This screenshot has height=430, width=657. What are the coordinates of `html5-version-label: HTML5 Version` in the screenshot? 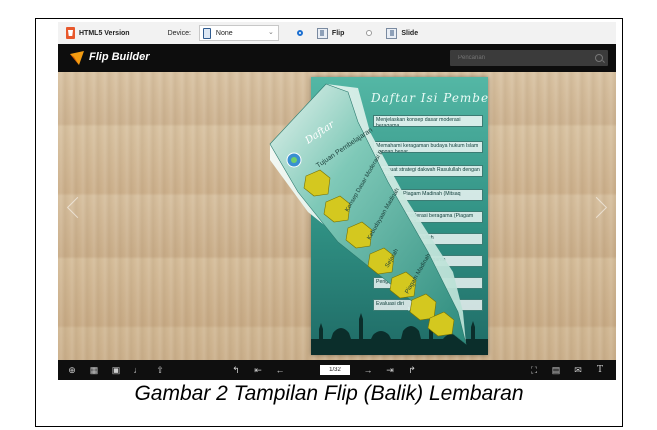 It's located at (104, 33).